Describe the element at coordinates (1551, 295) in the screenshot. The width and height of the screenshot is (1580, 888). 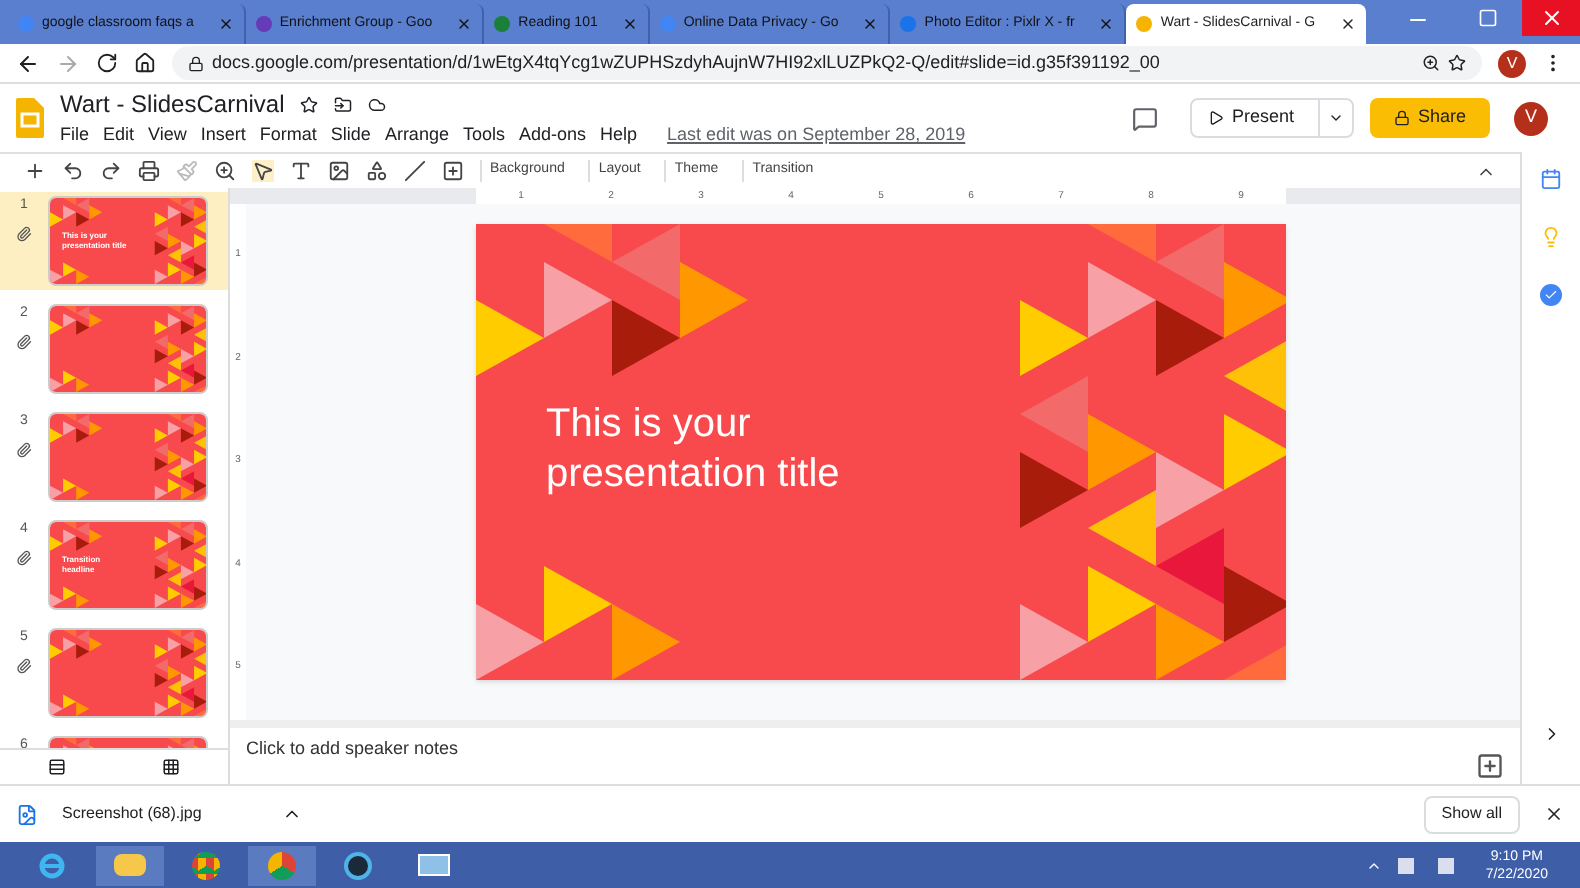
I see `tasks-icon` at that location.